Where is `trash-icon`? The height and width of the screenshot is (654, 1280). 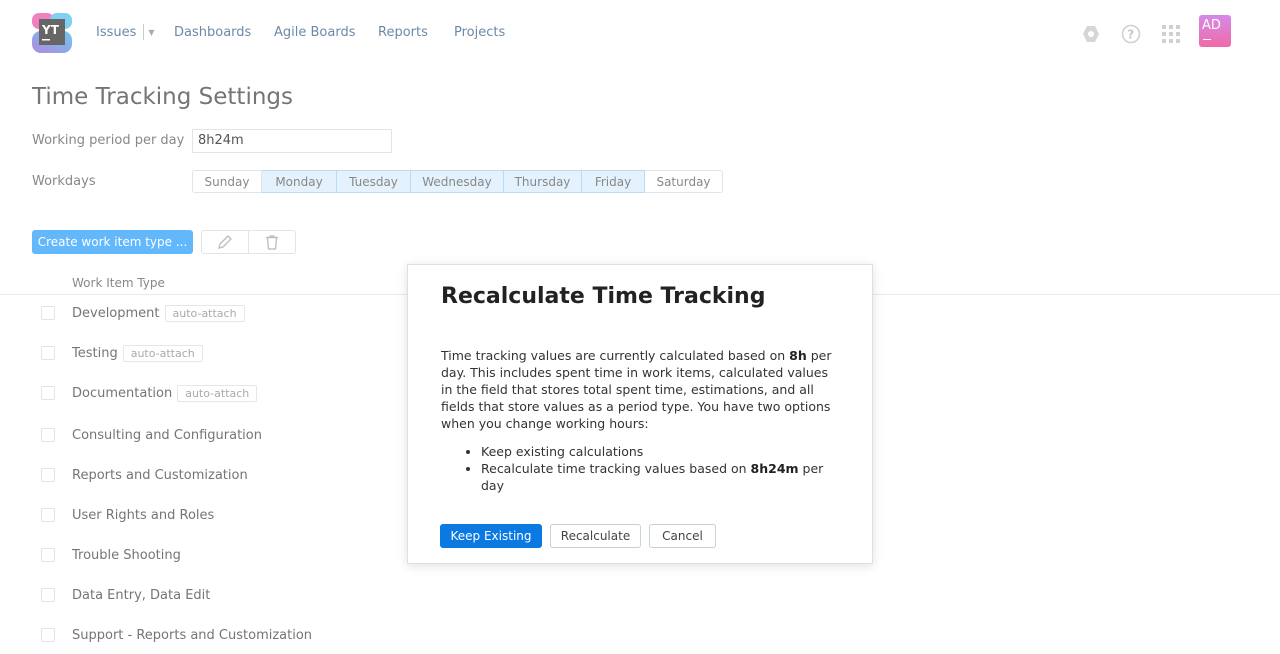 trash-icon is located at coordinates (271, 242).